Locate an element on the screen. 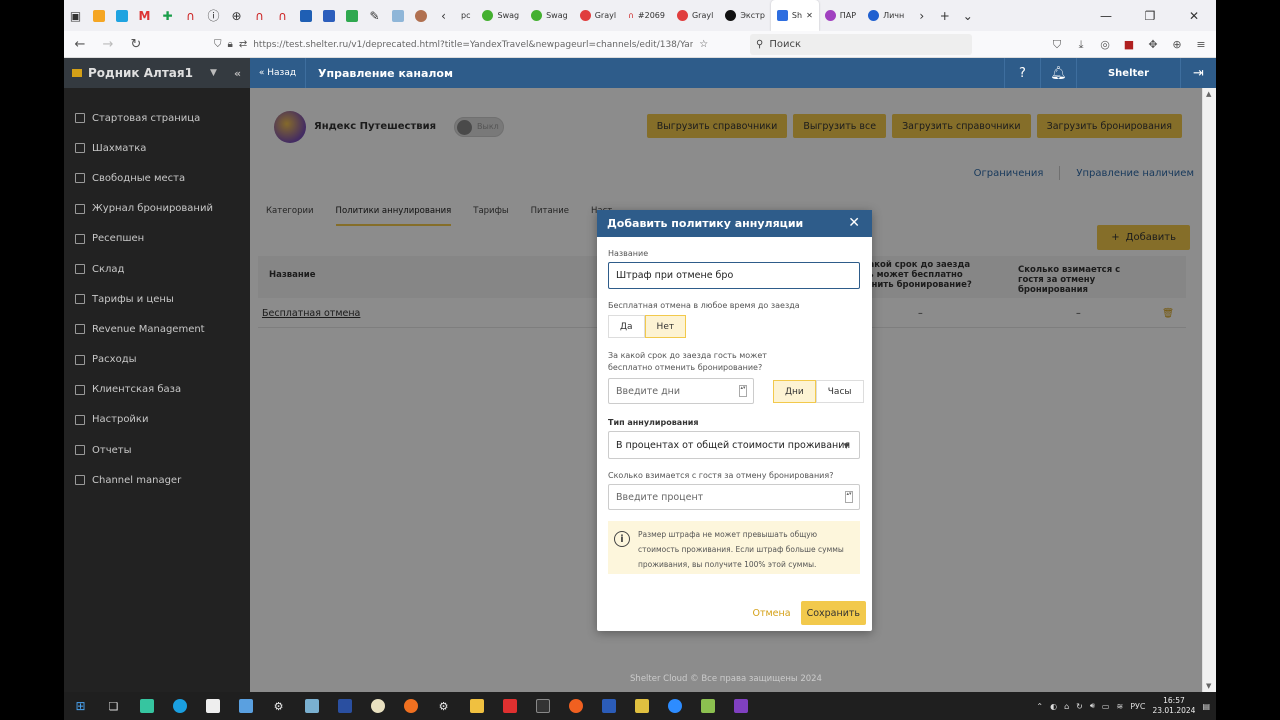 The width and height of the screenshot is (1280, 720). tab-list-icon: ⌄ is located at coordinates (967, 15).